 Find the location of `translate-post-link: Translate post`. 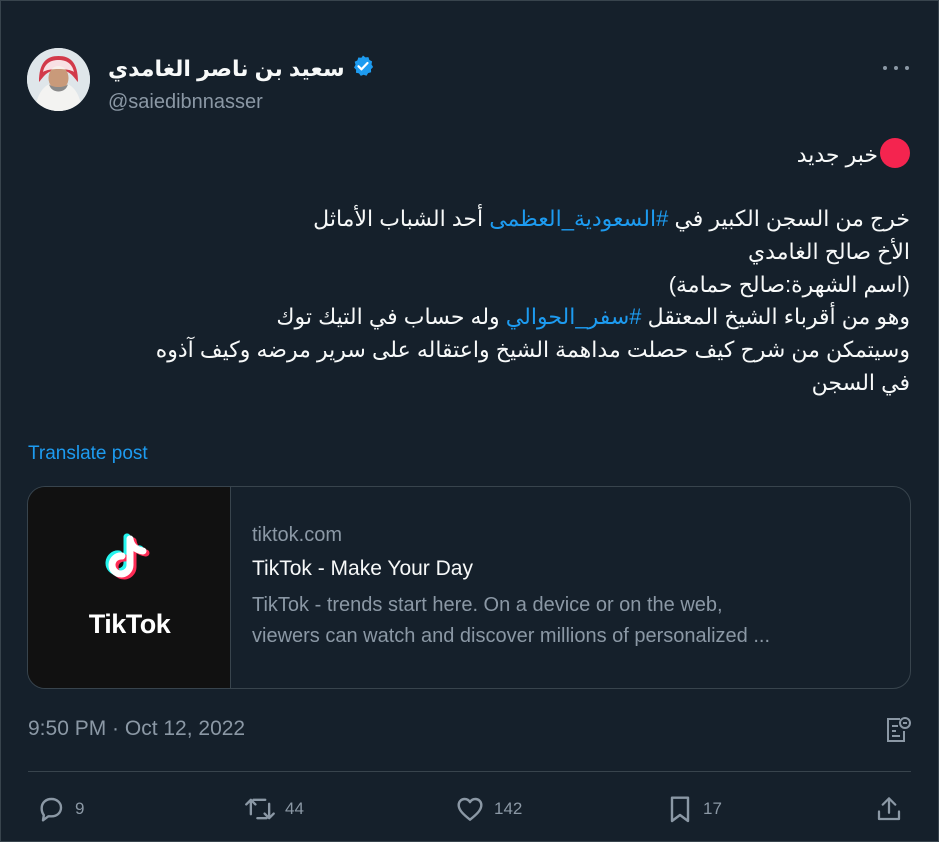

translate-post-link: Translate post is located at coordinates (88, 454).